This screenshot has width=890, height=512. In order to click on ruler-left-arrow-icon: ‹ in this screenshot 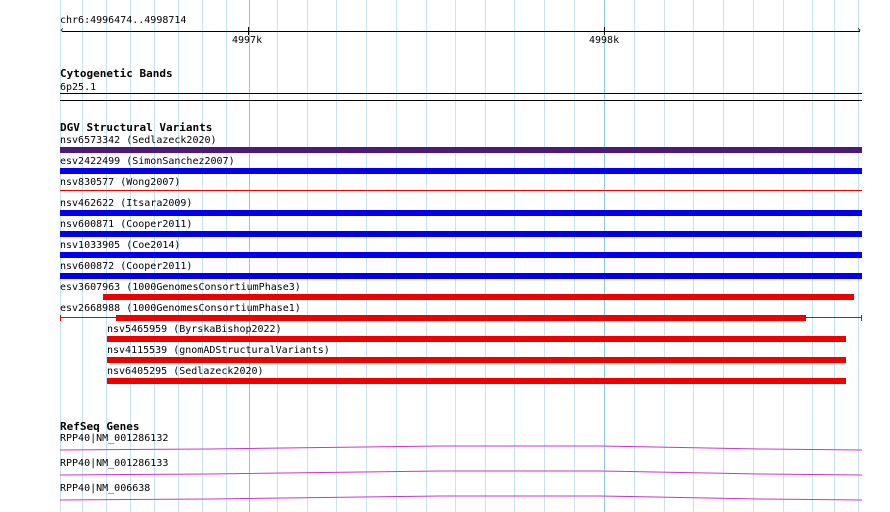, I will do `click(62, 30)`.